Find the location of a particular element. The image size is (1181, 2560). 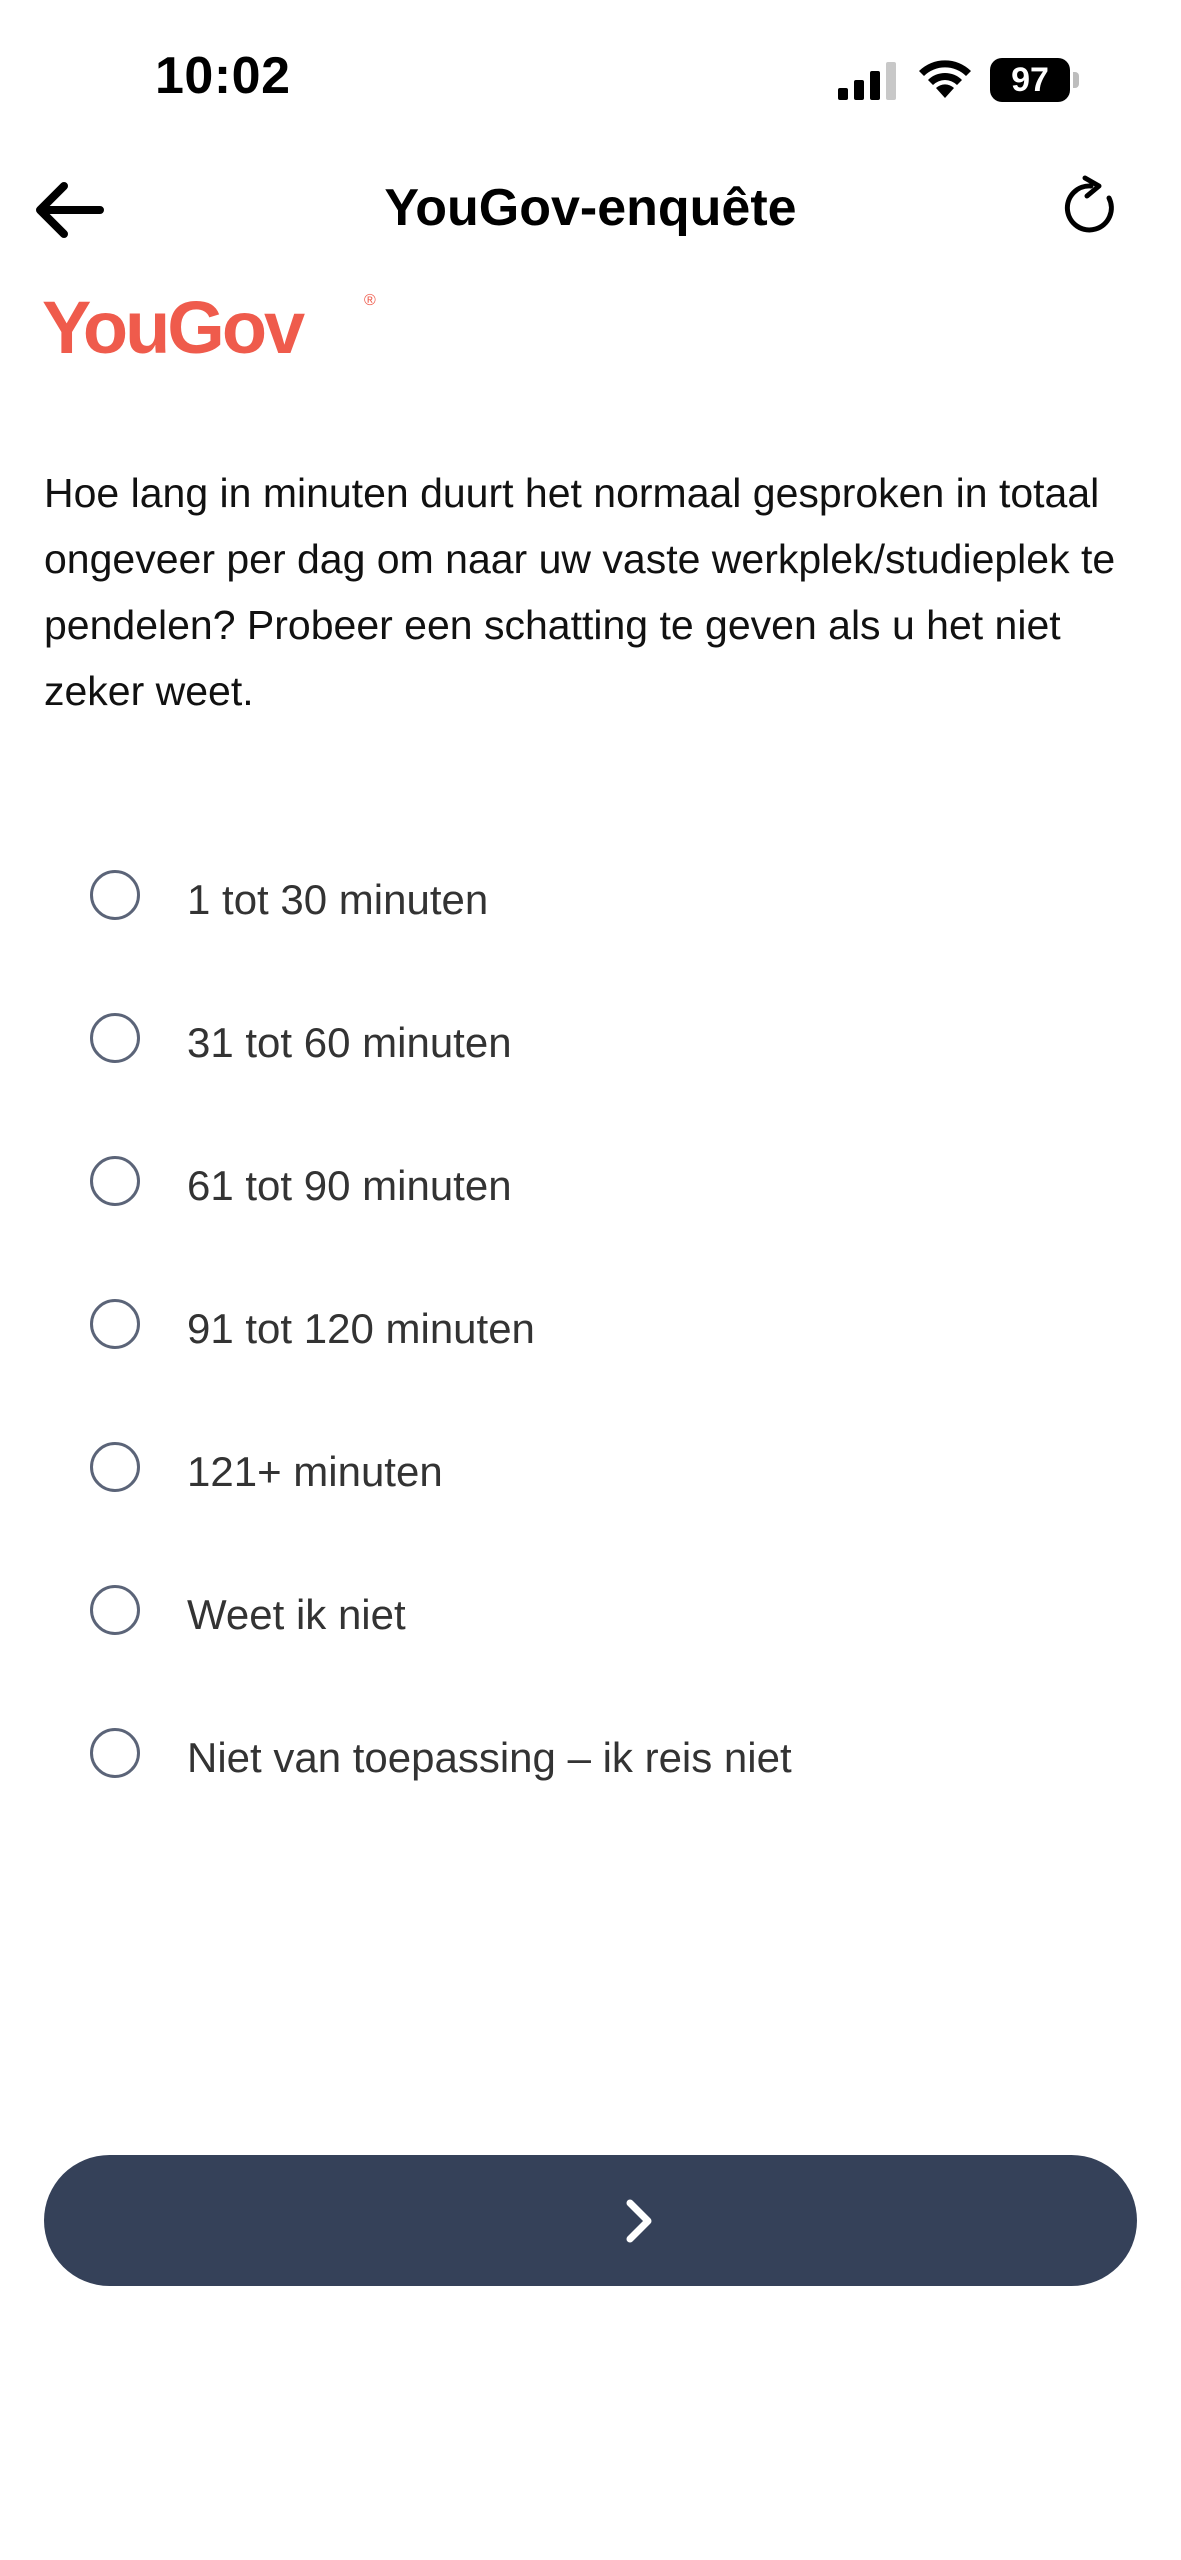

option-label: 31 tot 60 minuten is located at coordinates (349, 1042).